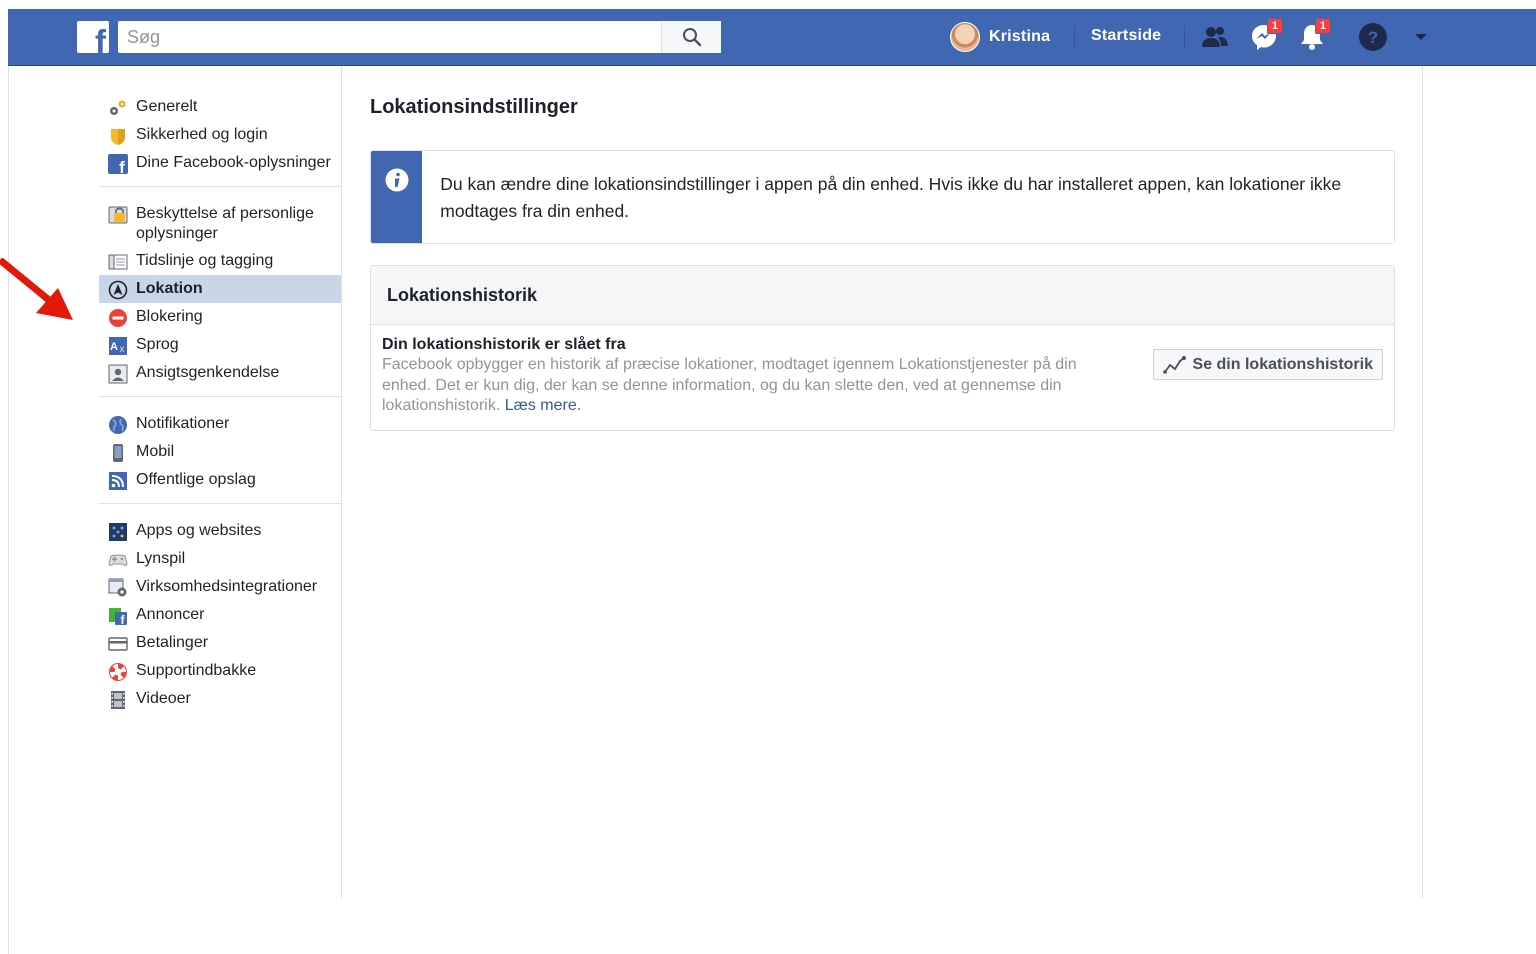 This screenshot has width=1536, height=954. Describe the element at coordinates (220, 699) in the screenshot. I see `sidebar-item-videoer: Videoer` at that location.